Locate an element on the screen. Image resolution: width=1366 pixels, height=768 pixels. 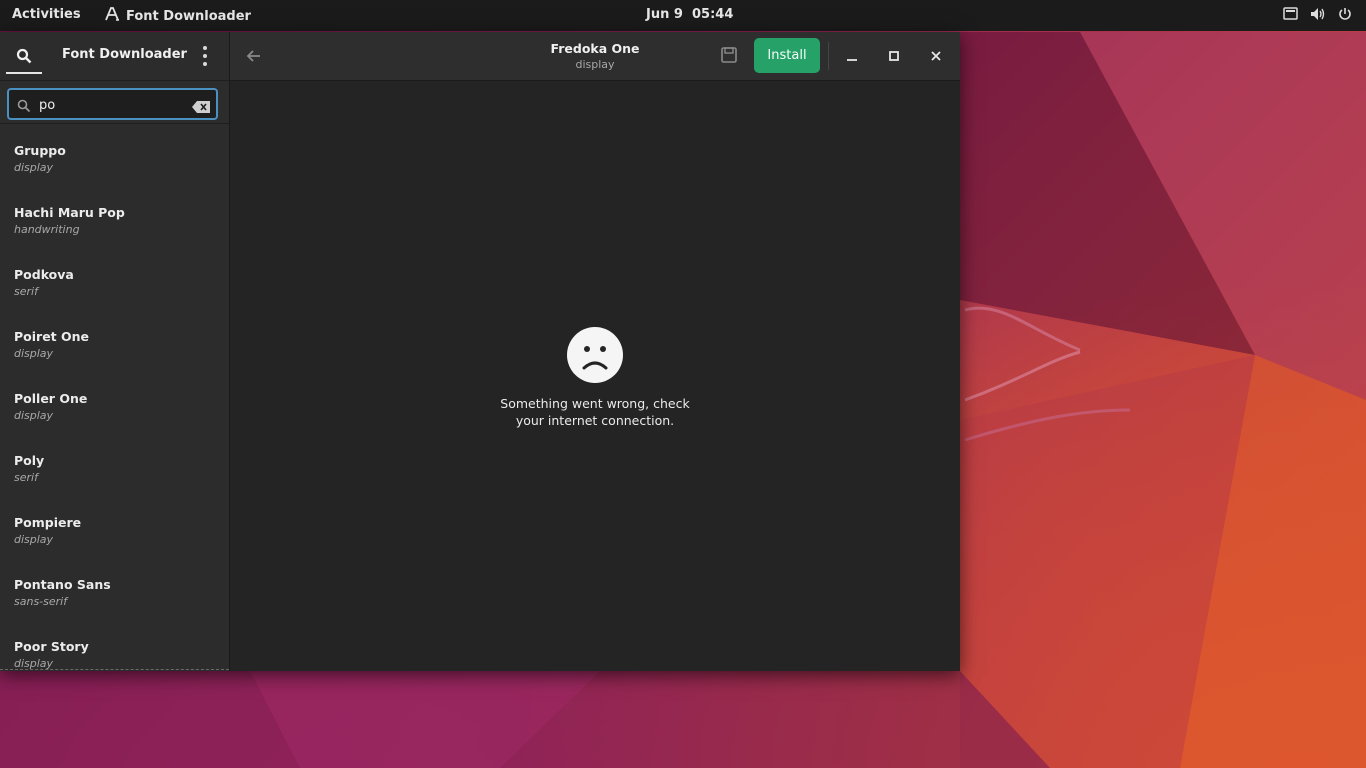
font-category: sans-serif is located at coordinates (41, 601).